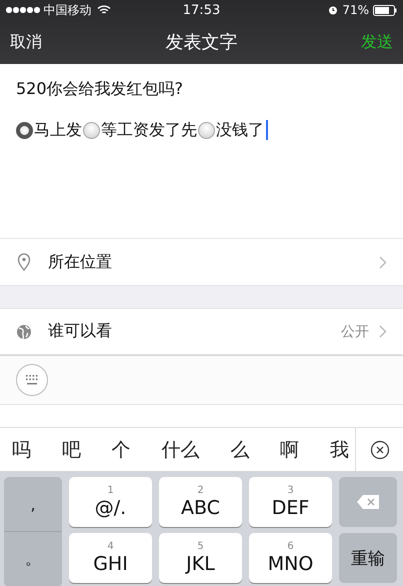 The width and height of the screenshot is (403, 586). I want to click on candidate-word: 我, so click(339, 449).